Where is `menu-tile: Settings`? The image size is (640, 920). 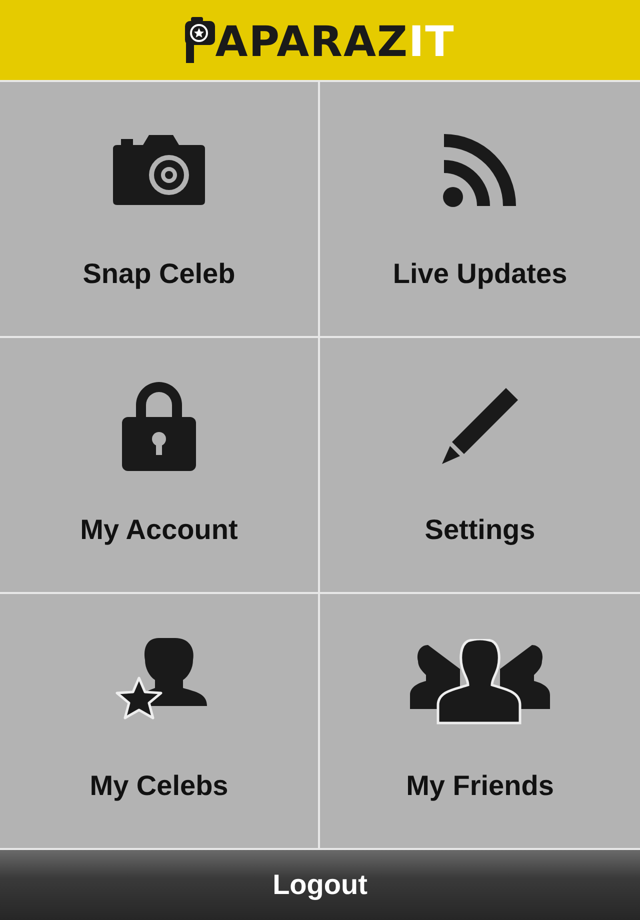 menu-tile: Settings is located at coordinates (480, 465).